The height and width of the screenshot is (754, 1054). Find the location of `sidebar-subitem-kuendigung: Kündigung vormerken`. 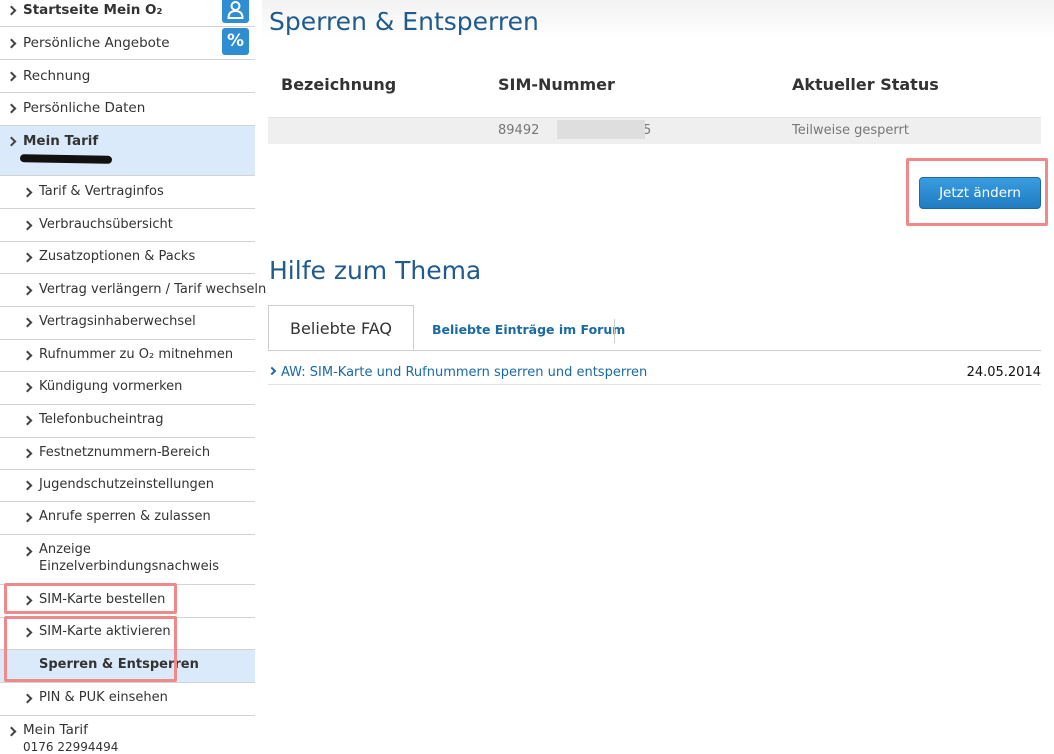

sidebar-subitem-kuendigung: Kündigung vormerken is located at coordinates (127, 388).